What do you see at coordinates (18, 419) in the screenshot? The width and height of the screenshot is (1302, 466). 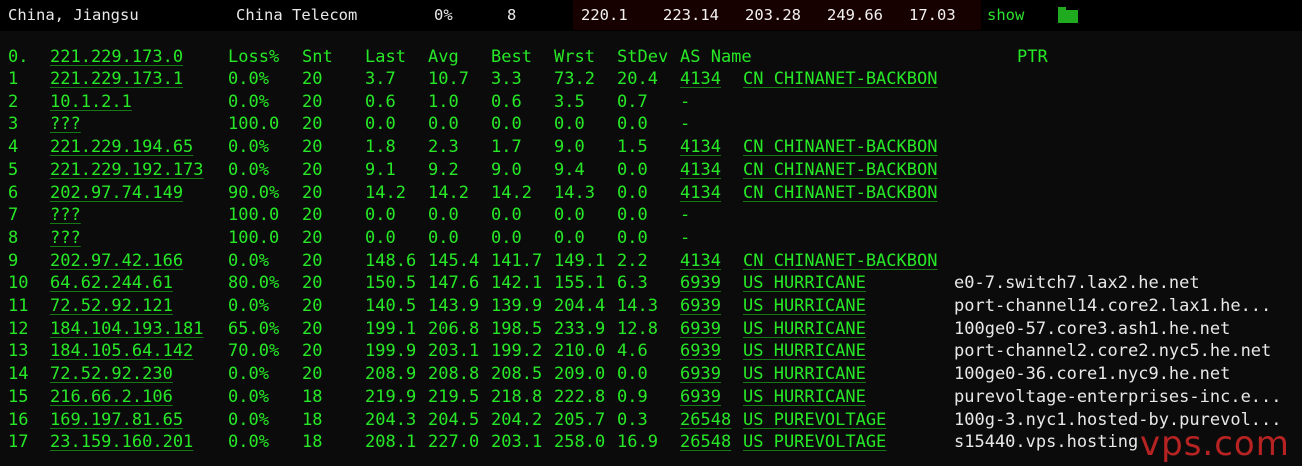 I see `cell-idx: 16` at bounding box center [18, 419].